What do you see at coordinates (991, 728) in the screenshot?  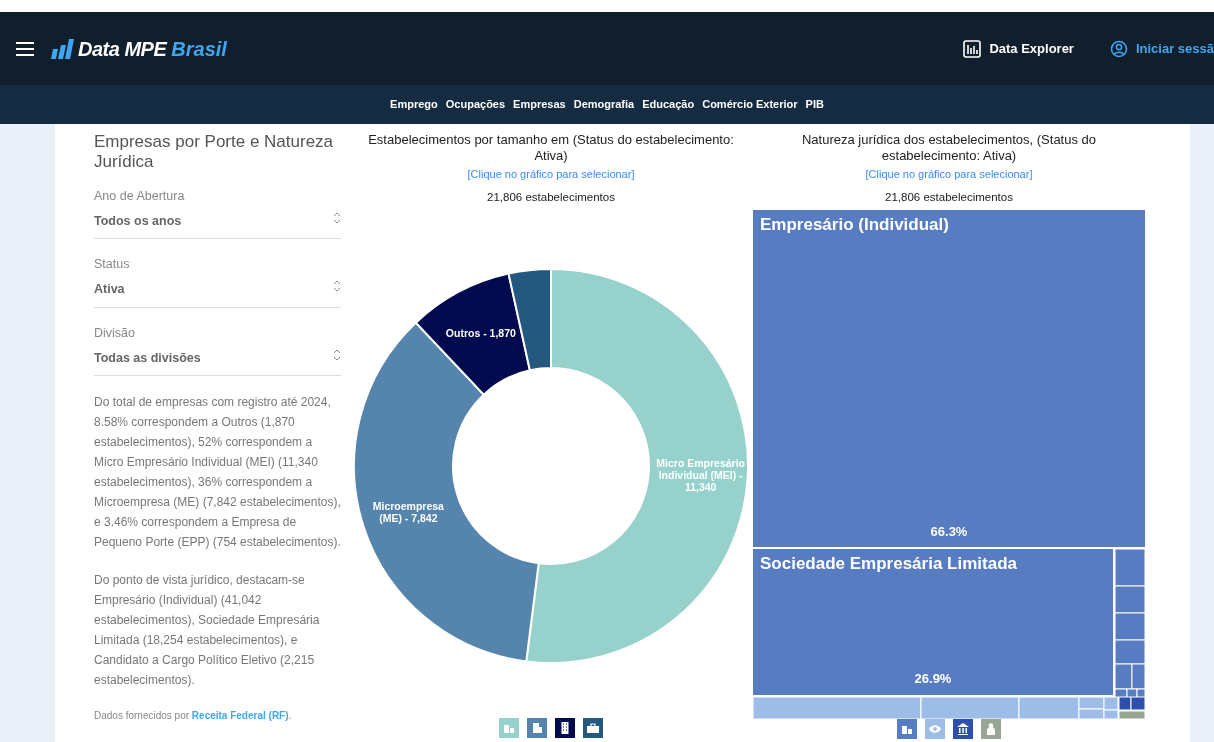 I see `person-icon` at bounding box center [991, 728].